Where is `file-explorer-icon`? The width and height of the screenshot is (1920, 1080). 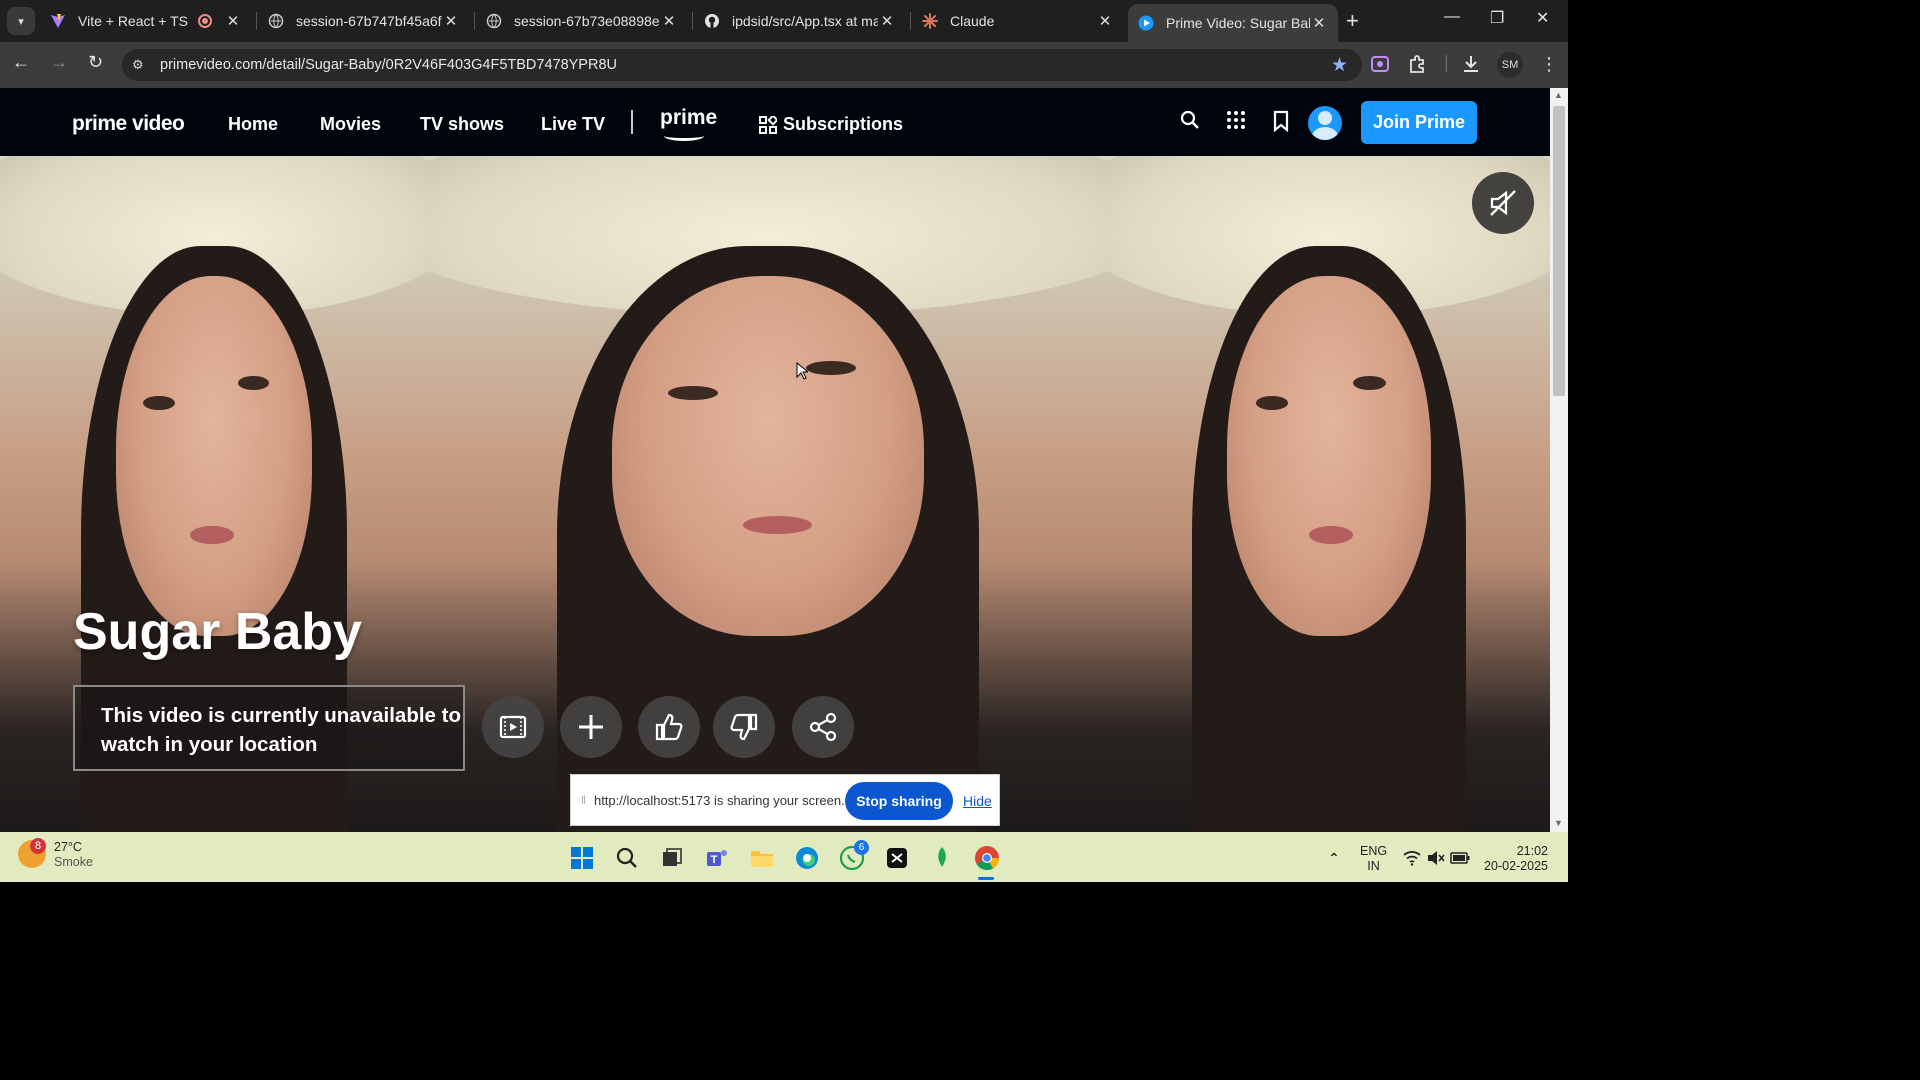
file-explorer-icon is located at coordinates (762, 858).